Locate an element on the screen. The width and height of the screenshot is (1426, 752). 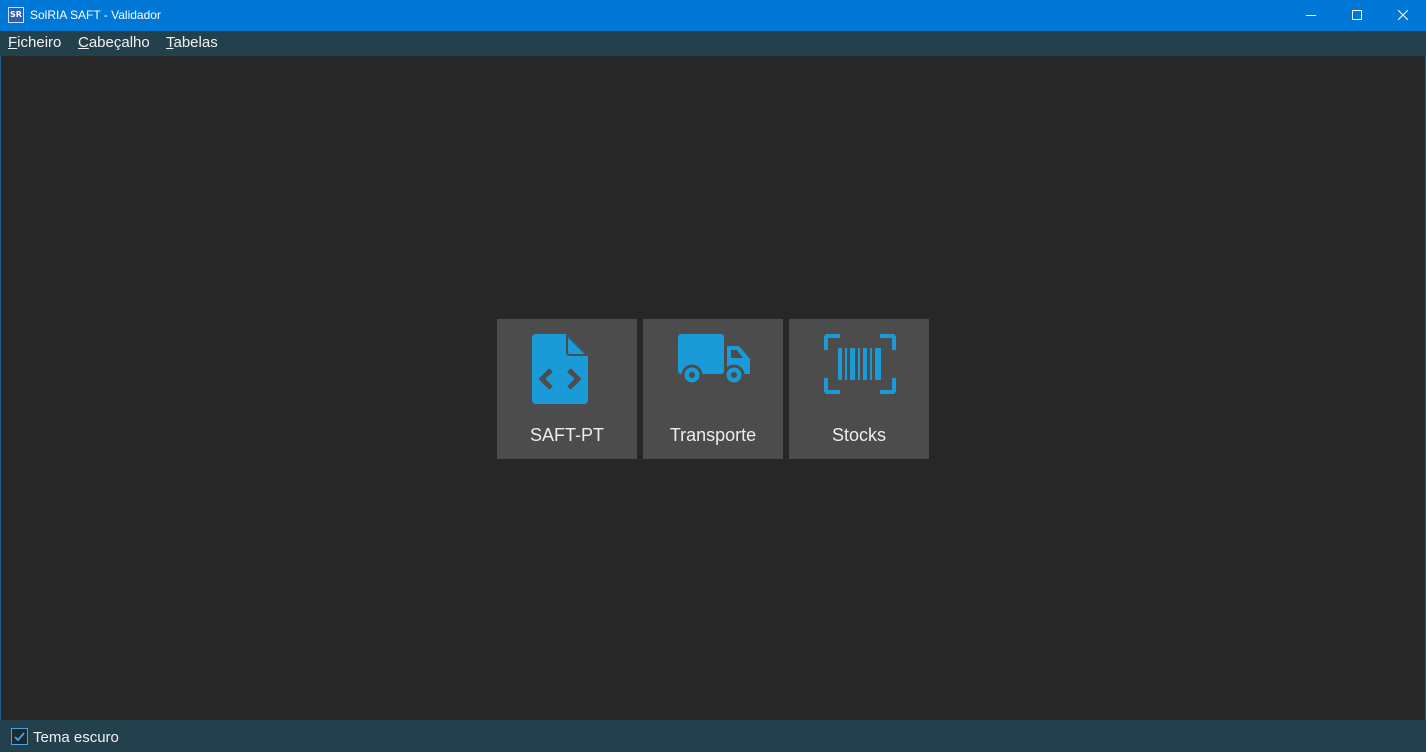
menu-ficheiro: Ficheiro is located at coordinates (34, 42).